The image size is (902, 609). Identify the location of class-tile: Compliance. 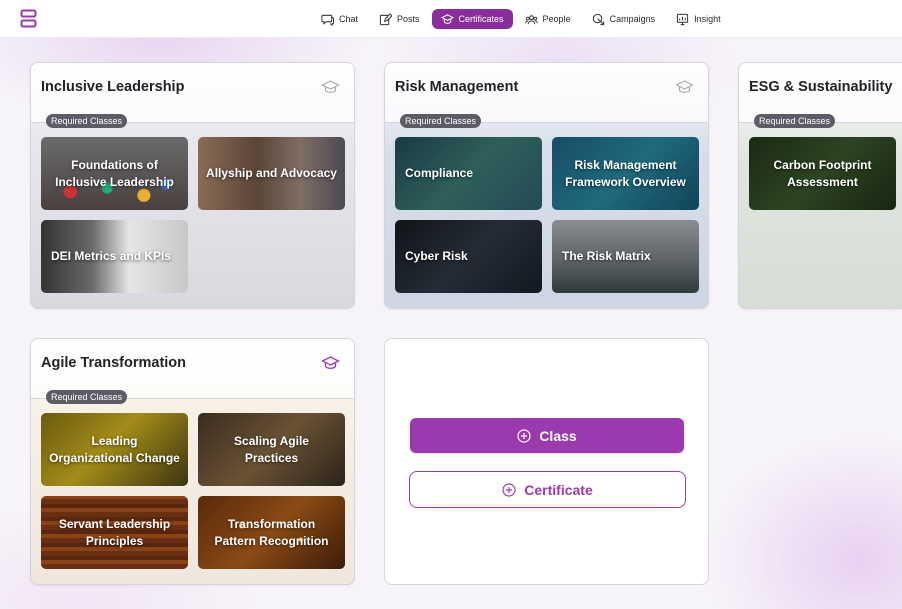
(468, 173).